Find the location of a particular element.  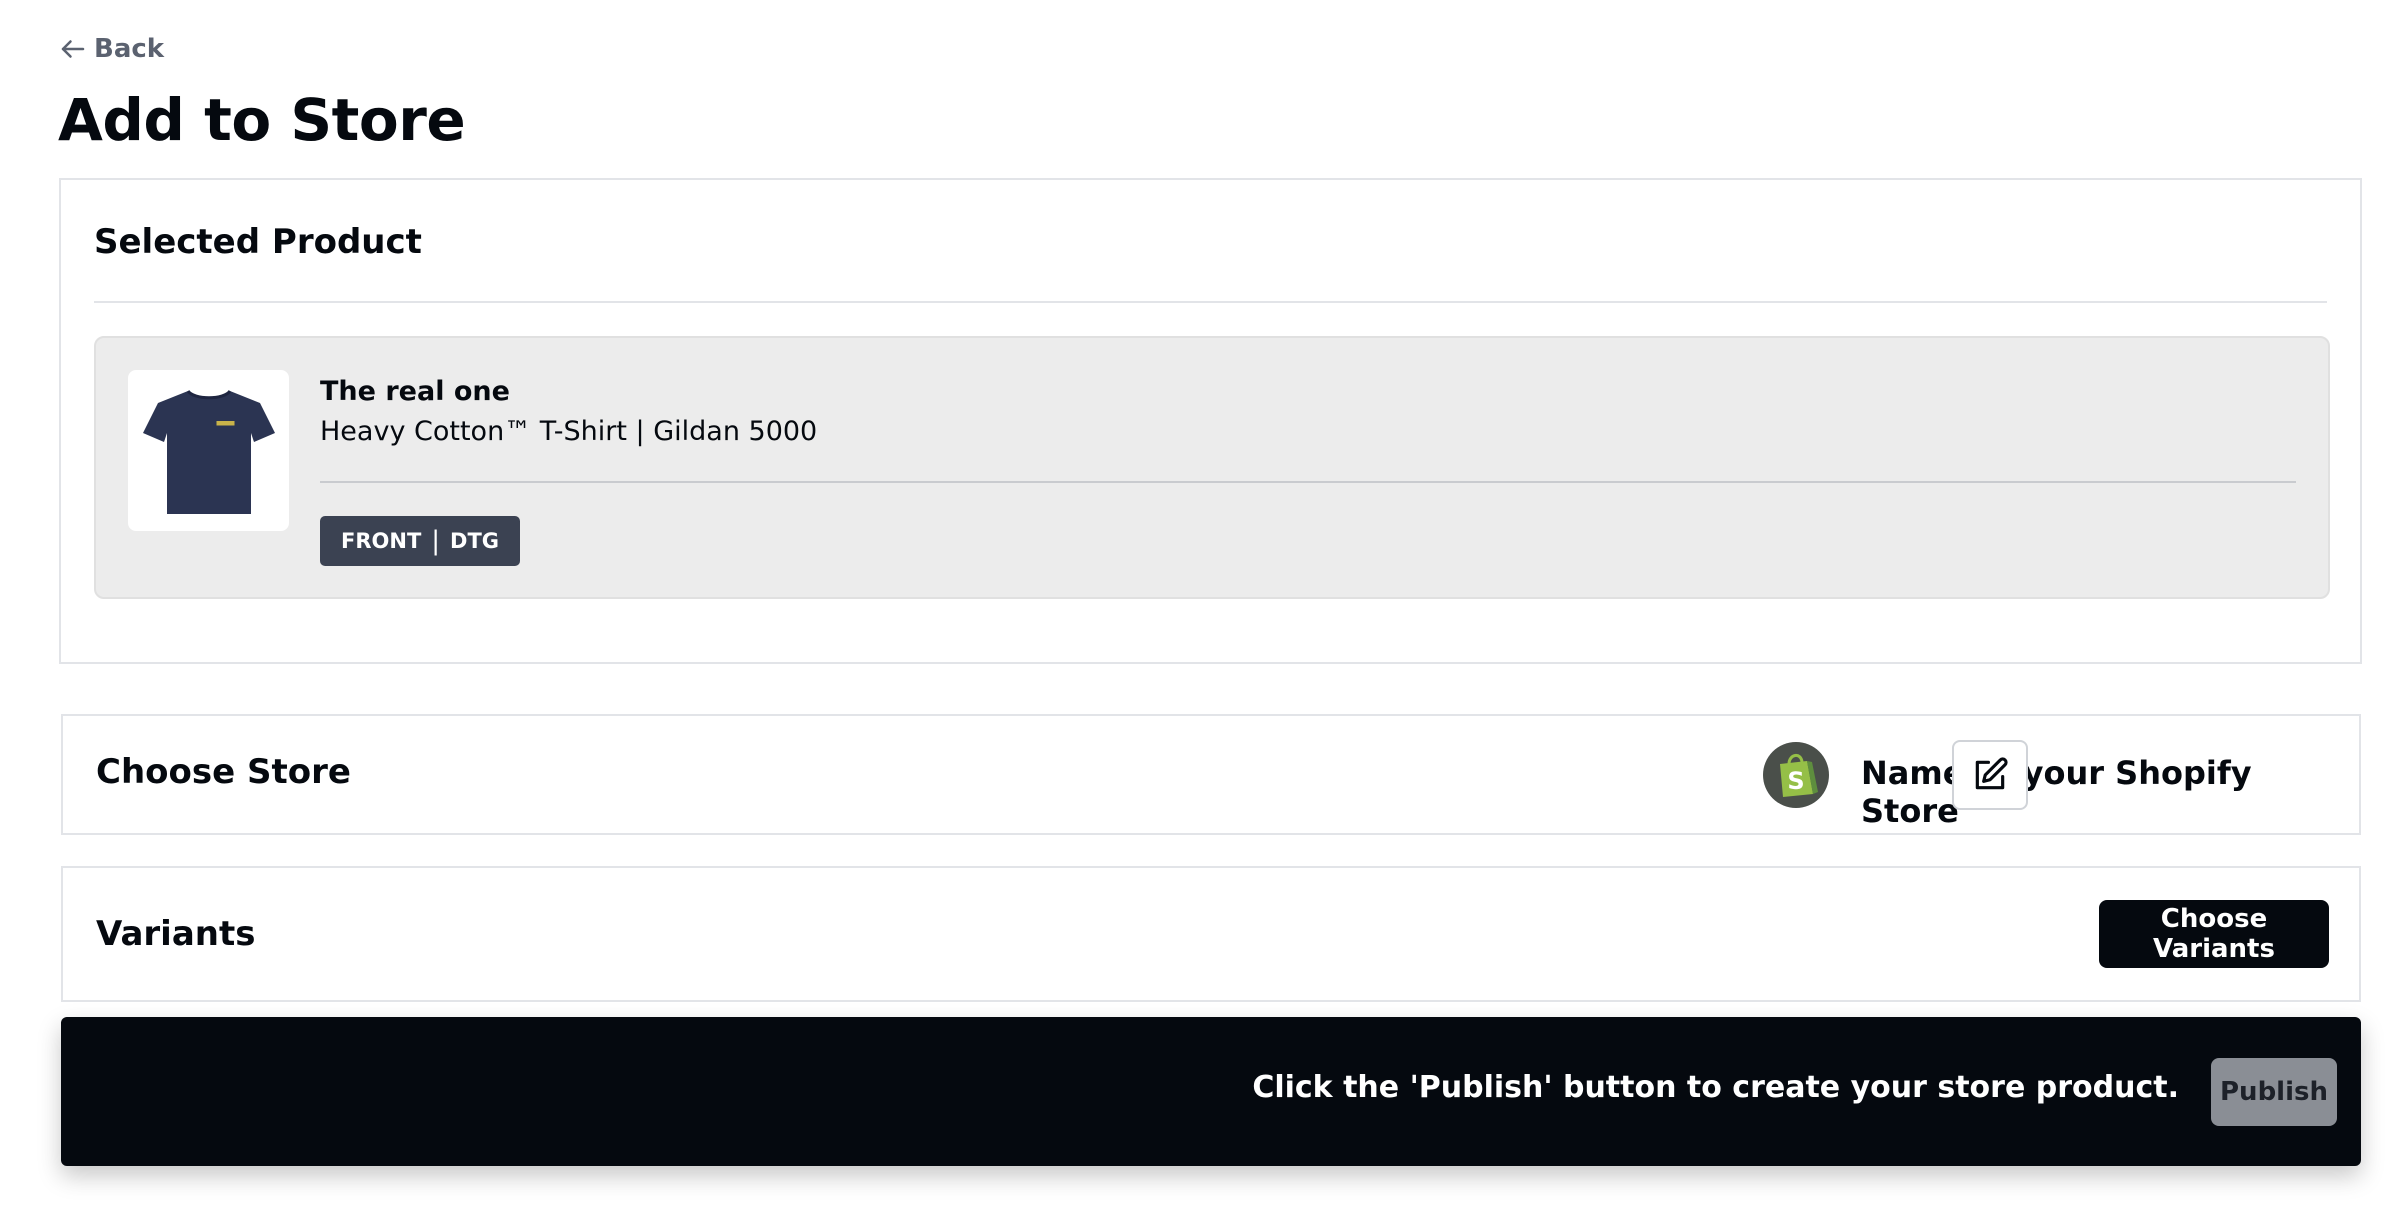

choose-store-title: Choose Store is located at coordinates (223, 772).